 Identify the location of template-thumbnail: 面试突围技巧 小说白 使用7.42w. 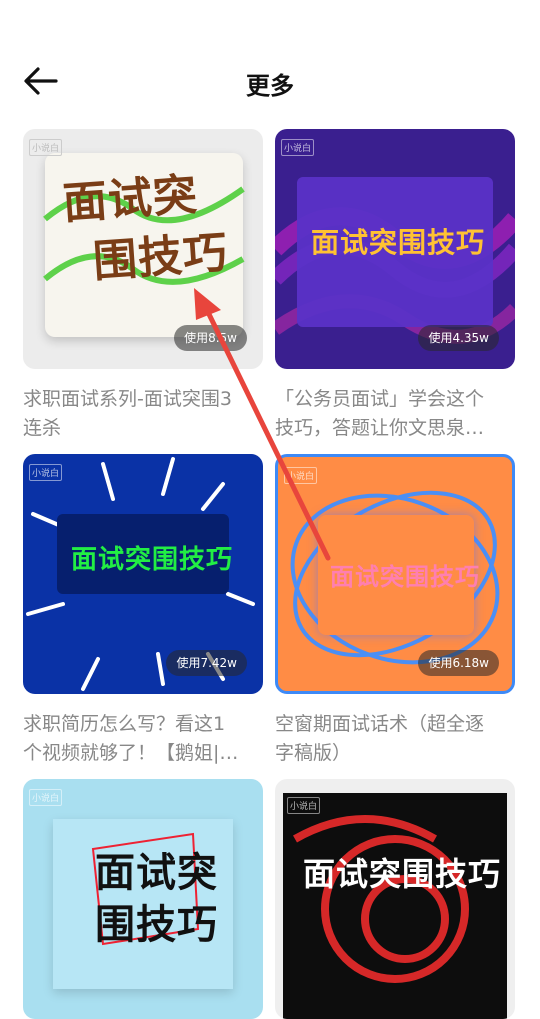
(143, 574).